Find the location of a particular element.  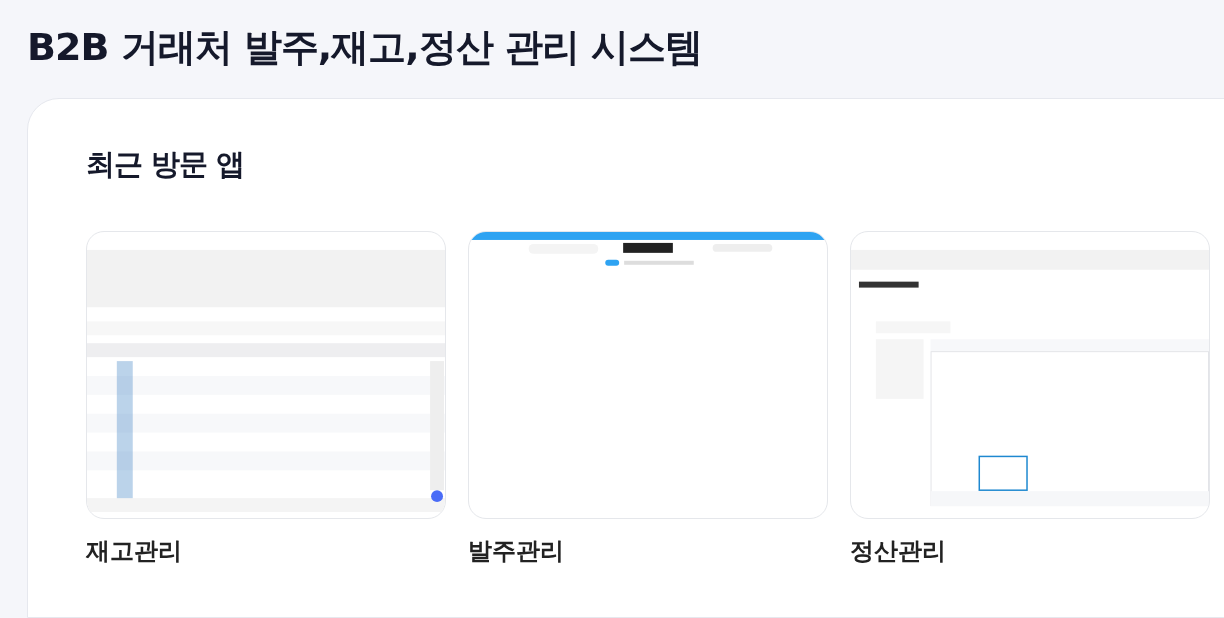

app-label: 발주관리 is located at coordinates (516, 551).